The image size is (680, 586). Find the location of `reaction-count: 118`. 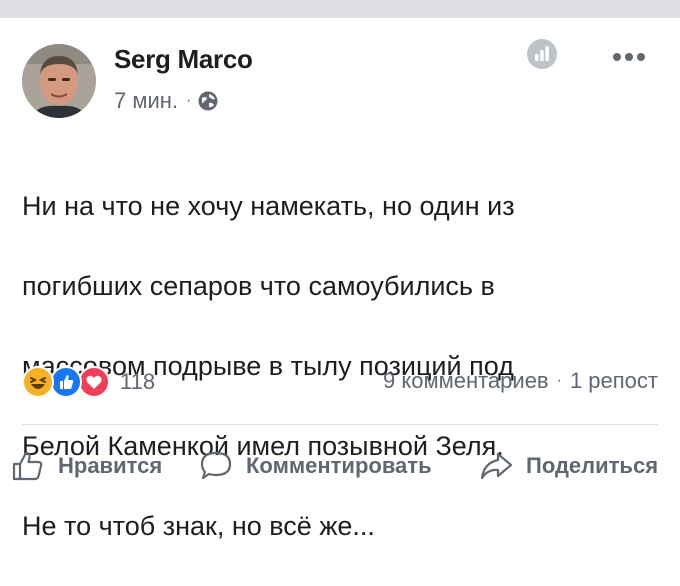

reaction-count: 118 is located at coordinates (138, 381).